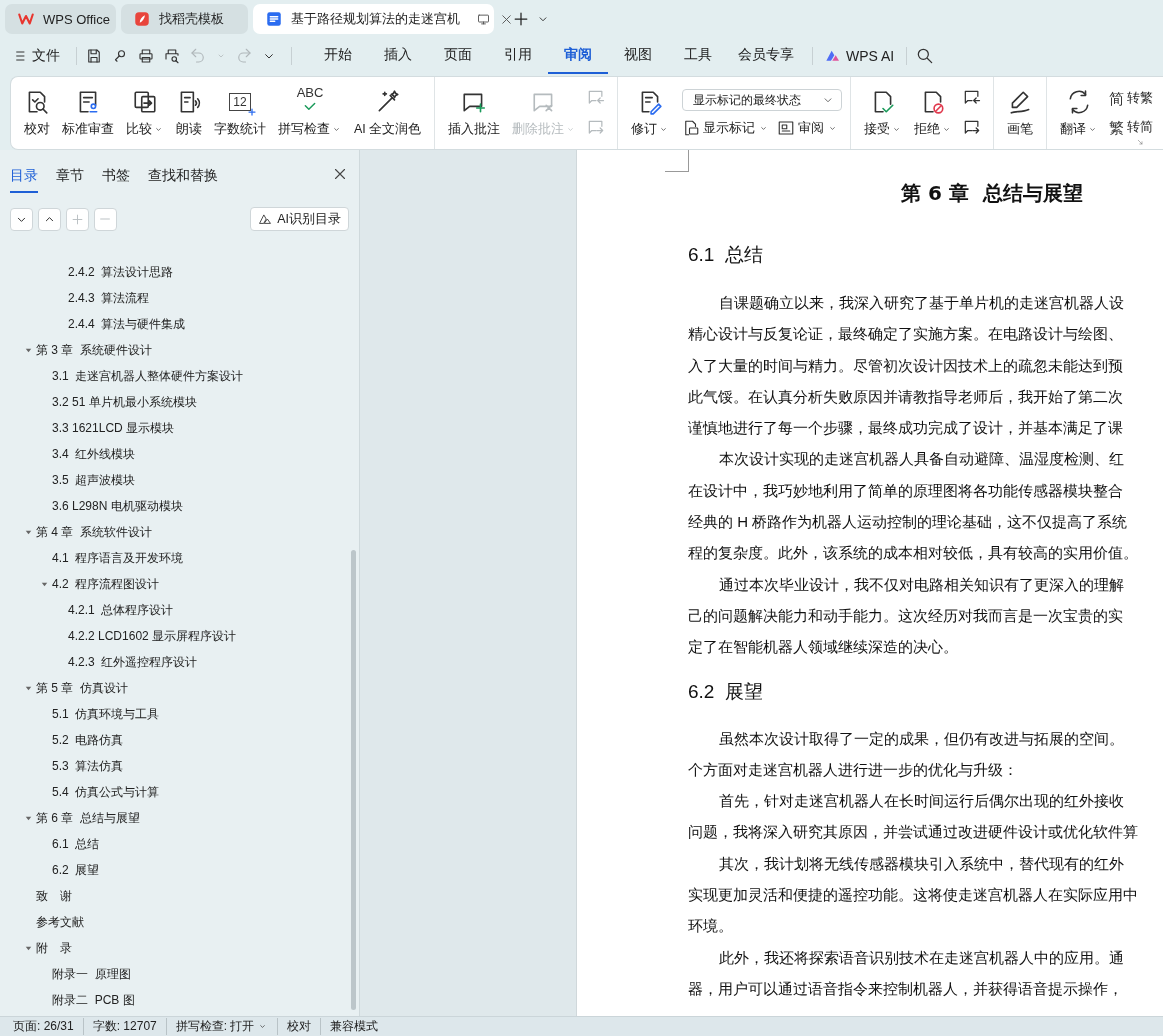  Describe the element at coordinates (650, 113) in the screenshot. I see `dropdown-button: 修订` at that location.